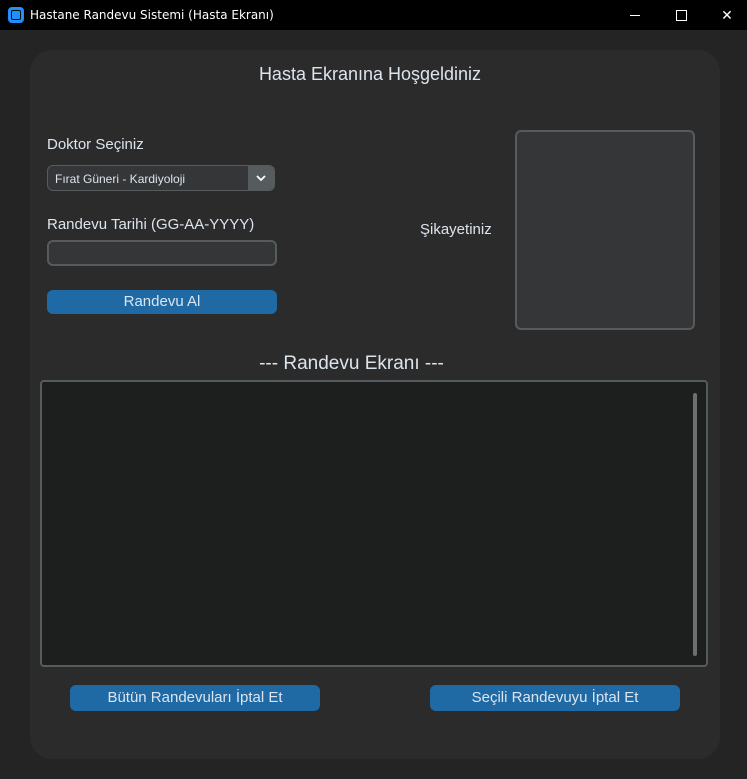 This screenshot has height=779, width=747. Describe the element at coordinates (456, 229) in the screenshot. I see `complaint-label: Şikayetiniz` at that location.